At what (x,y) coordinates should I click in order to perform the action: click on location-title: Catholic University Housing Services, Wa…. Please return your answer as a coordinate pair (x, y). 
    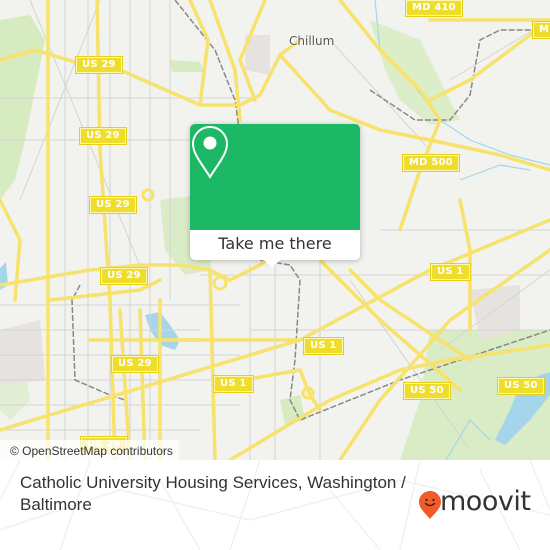
    Looking at the image, I should click on (213, 493).